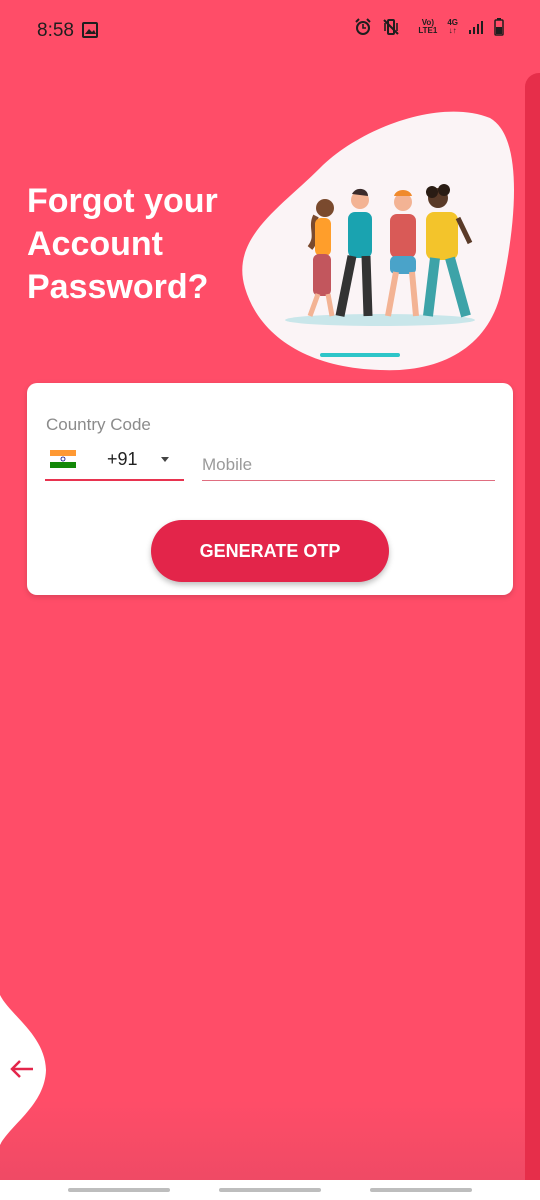 The height and width of the screenshot is (1200, 540). I want to click on mobile-input: Mobile, so click(227, 465).